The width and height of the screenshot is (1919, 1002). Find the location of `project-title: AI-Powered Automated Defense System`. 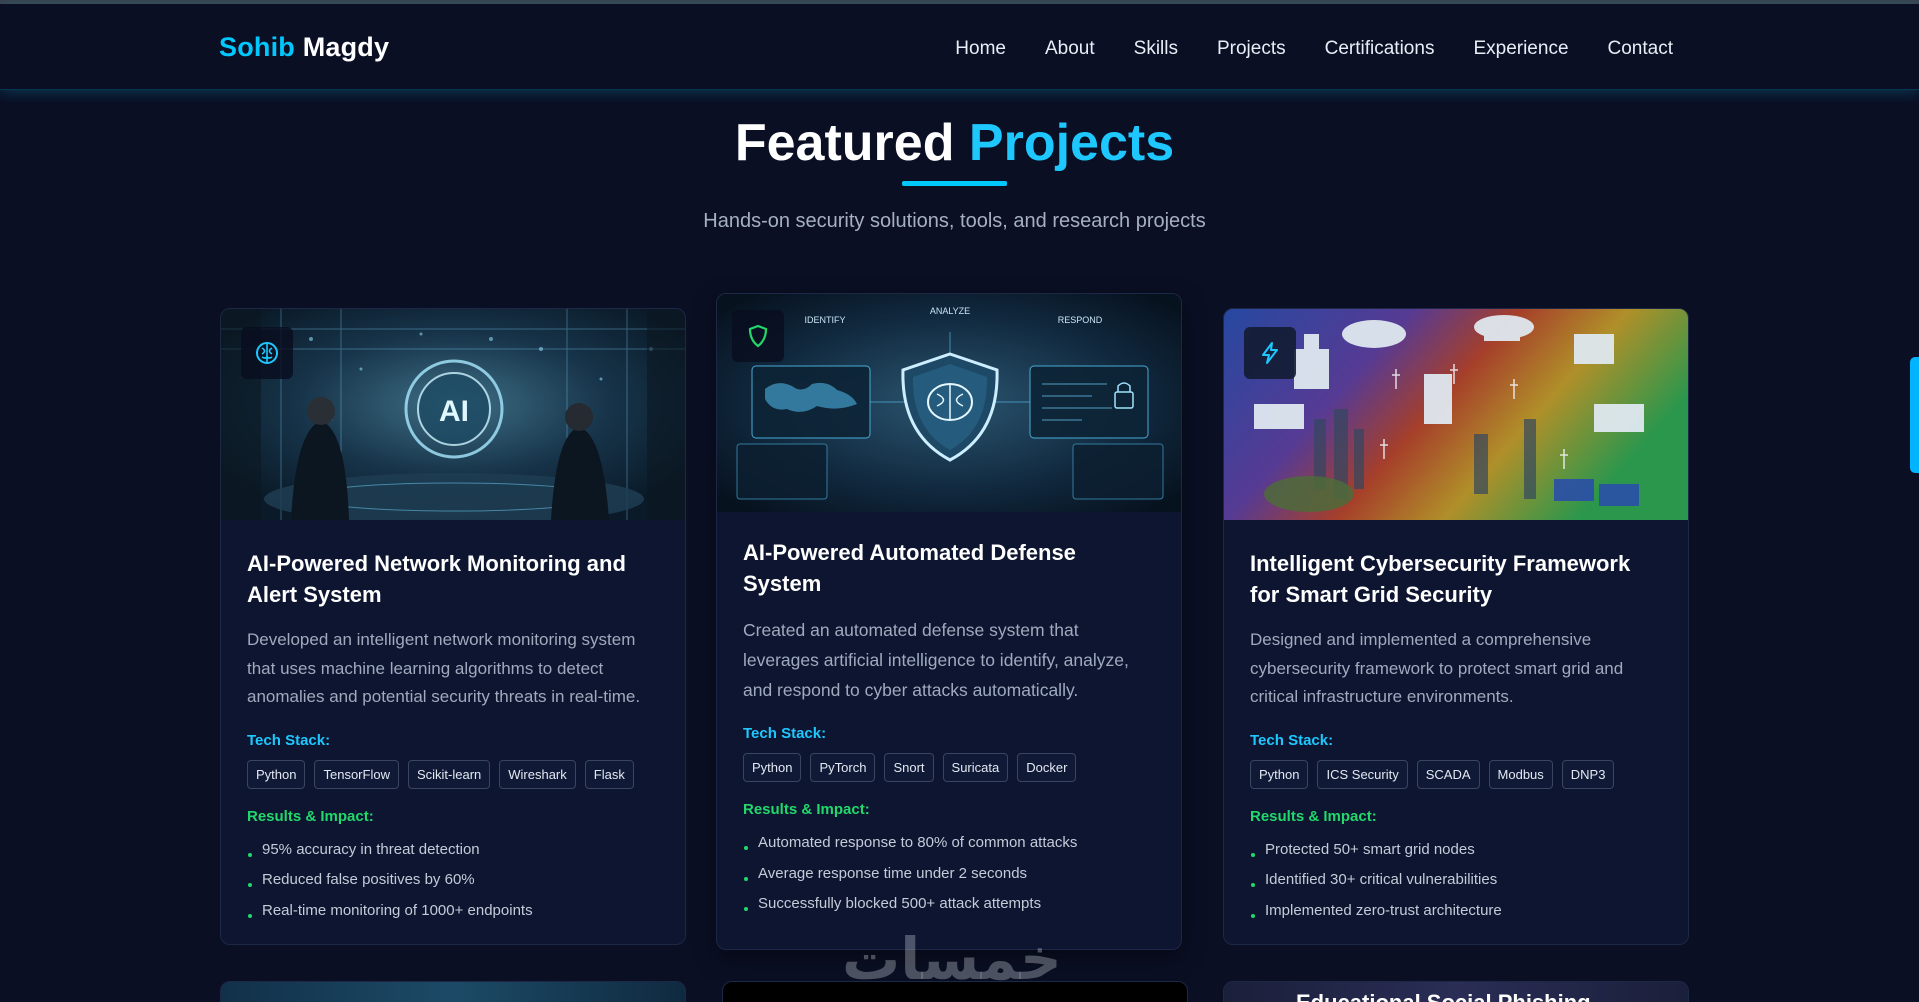

project-title: AI-Powered Automated Defense System is located at coordinates (909, 568).